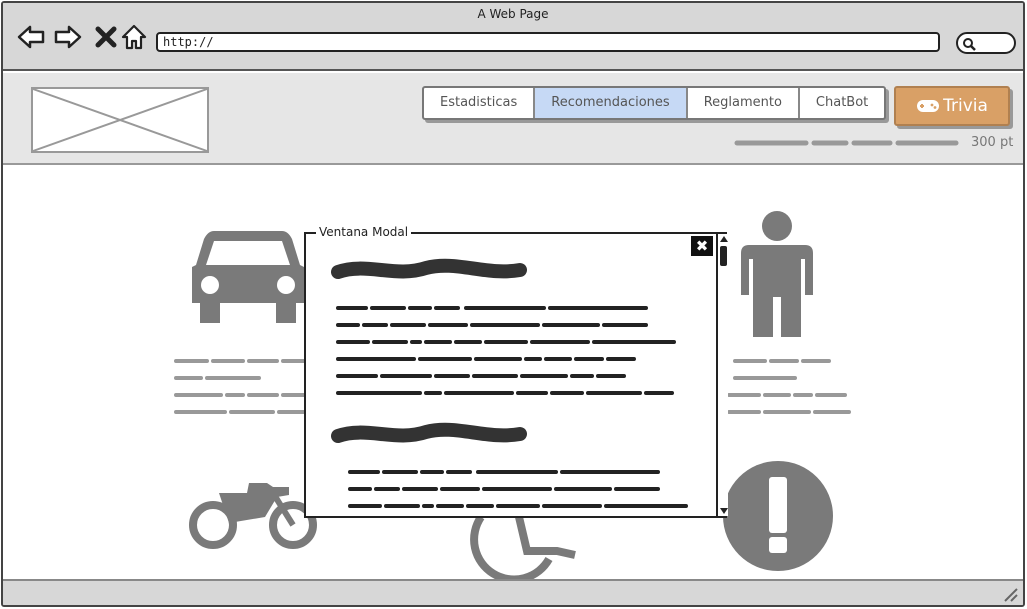  Describe the element at coordinates (722, 375) in the screenshot. I see `modal-scrollbar` at that location.